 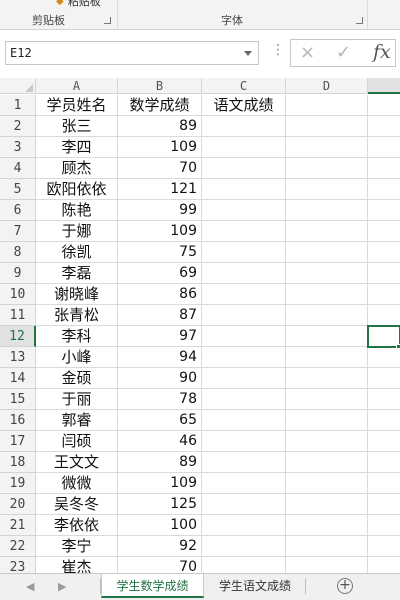 What do you see at coordinates (77, 399) in the screenshot?
I see `cell-name: 于丽` at bounding box center [77, 399].